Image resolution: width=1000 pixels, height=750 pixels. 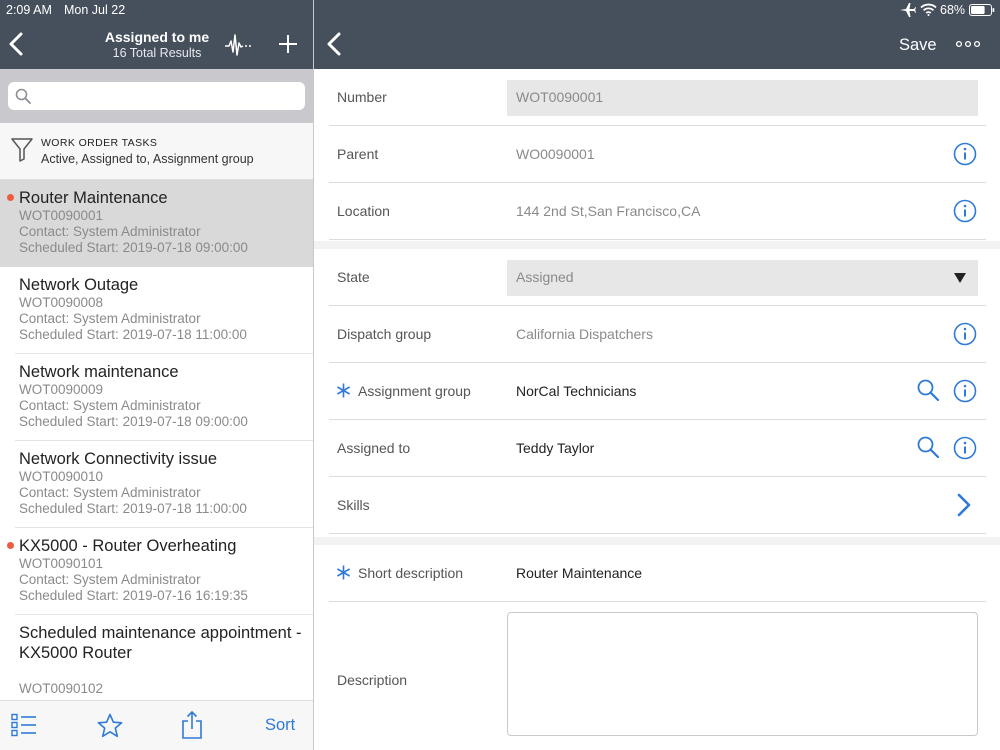 I want to click on description-label: Description, so click(x=372, y=680).